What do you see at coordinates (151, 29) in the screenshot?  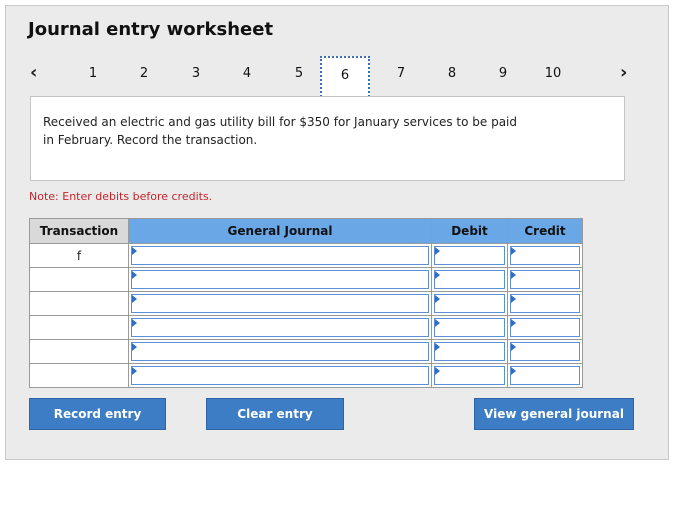 I see `page-title: Journal entry worksheet` at bounding box center [151, 29].